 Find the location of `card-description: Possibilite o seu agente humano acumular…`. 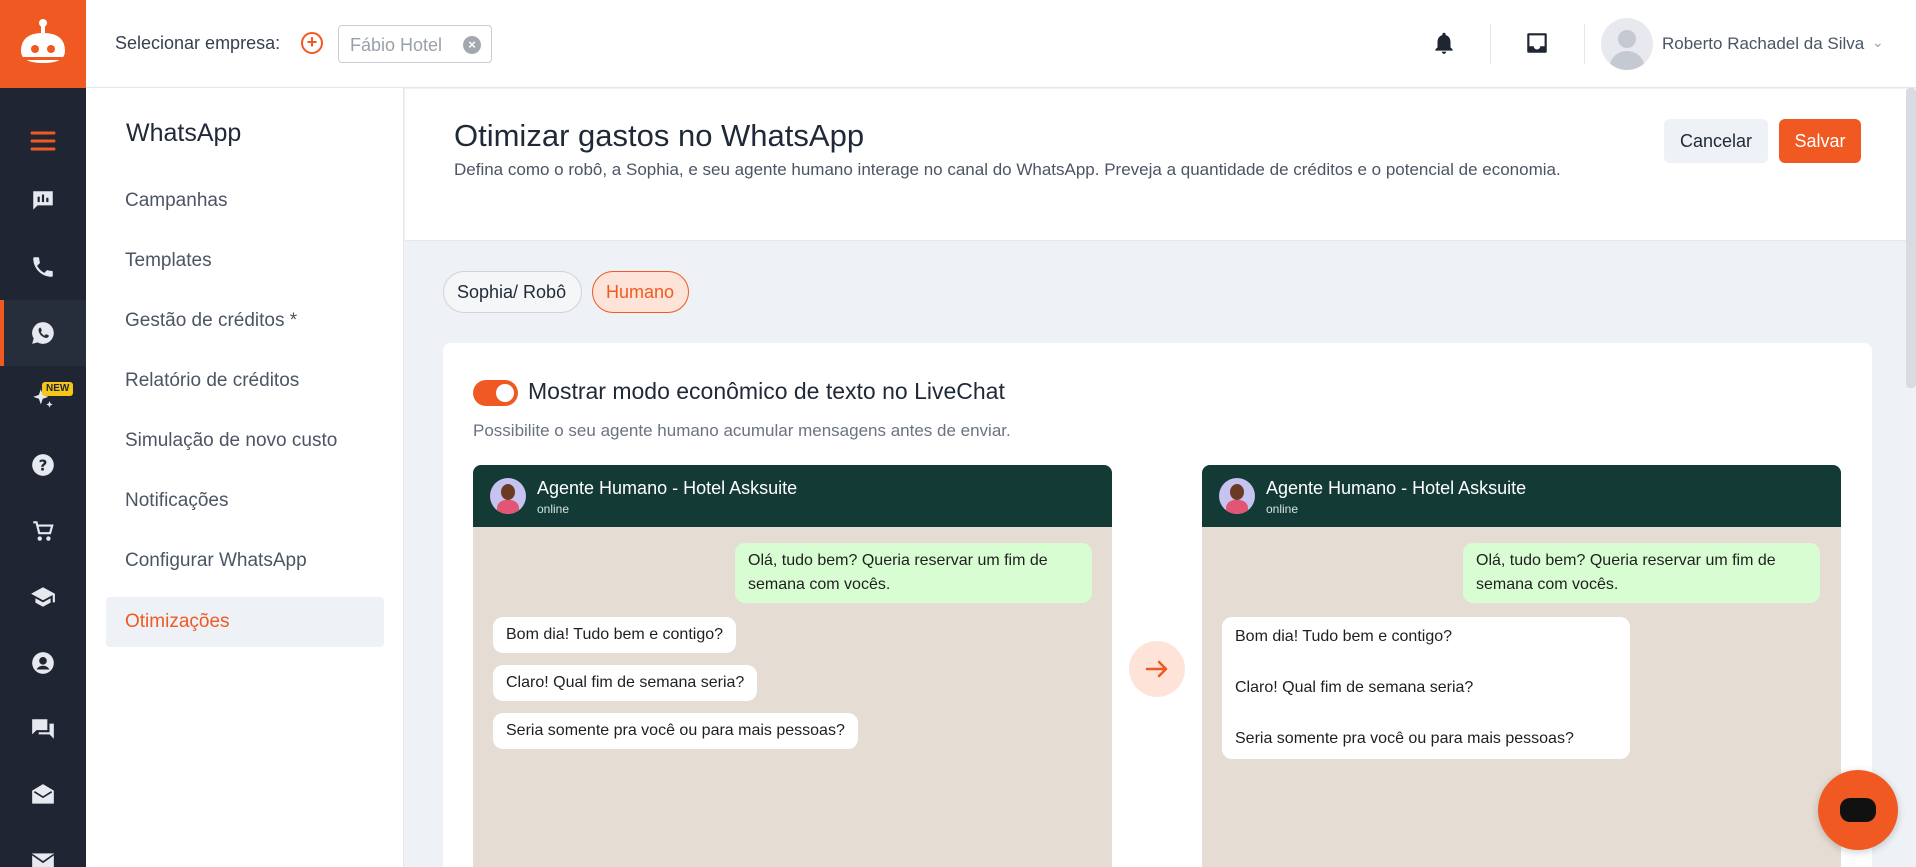

card-description: Possibilite o seu agente humano acumular… is located at coordinates (742, 430).